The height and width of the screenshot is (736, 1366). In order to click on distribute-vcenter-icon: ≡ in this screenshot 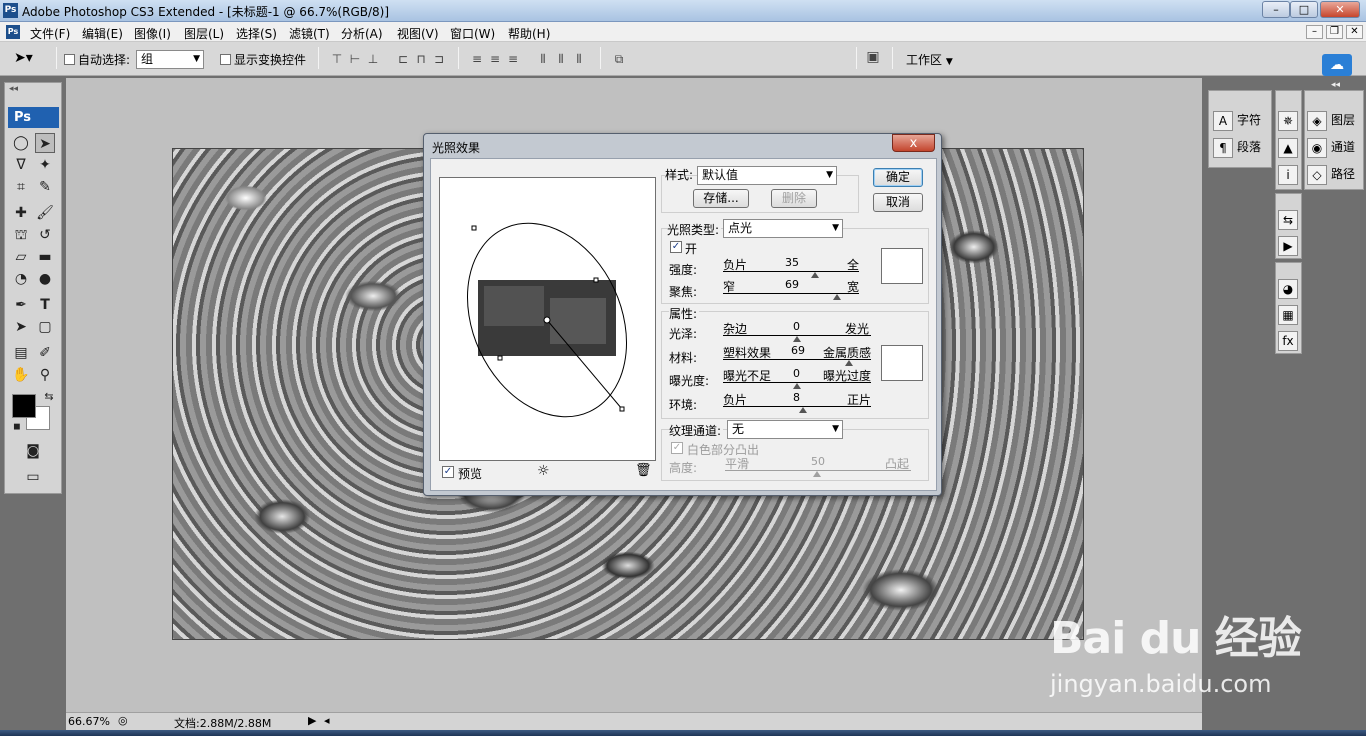, I will do `click(495, 59)`.